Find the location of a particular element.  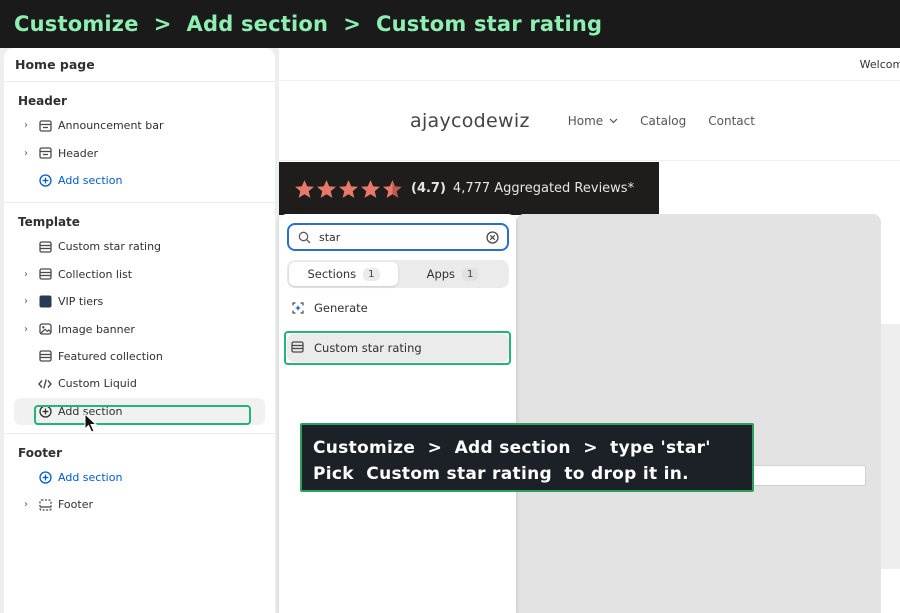

tab-sections: Sections 1 is located at coordinates (343, 274).